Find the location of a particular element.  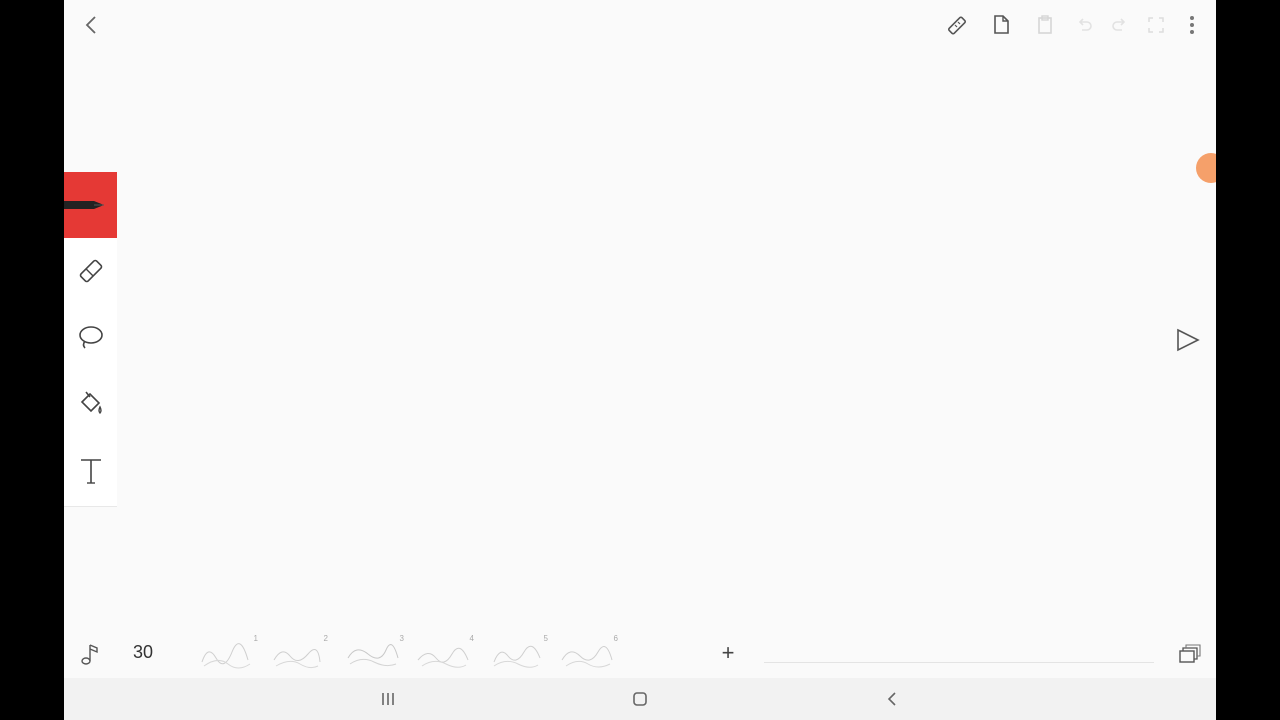

undo-button is located at coordinates (1084, 25).